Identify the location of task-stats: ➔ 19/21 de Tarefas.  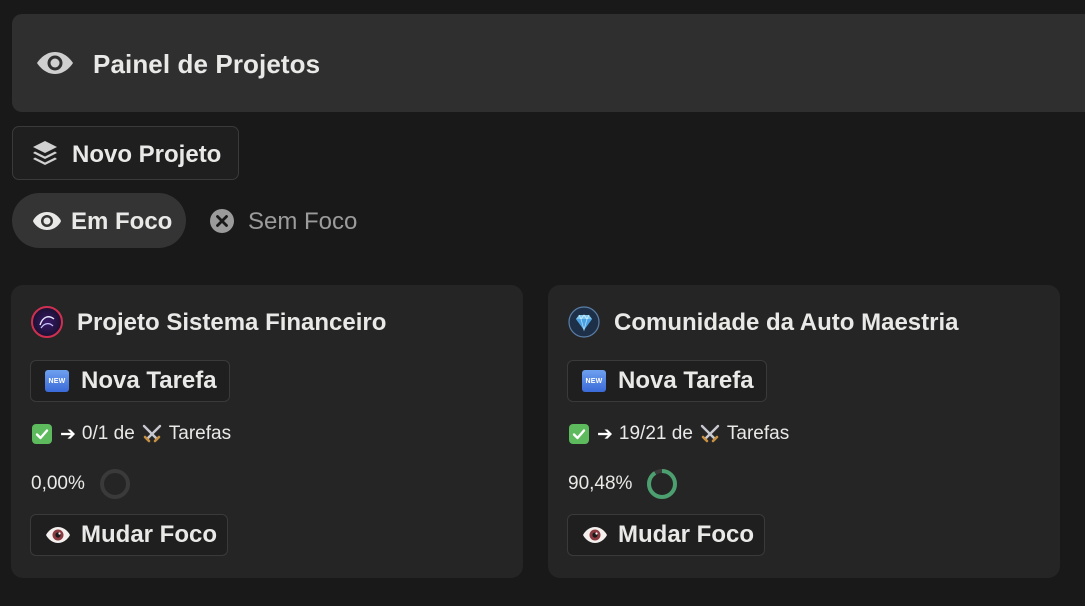
(679, 434).